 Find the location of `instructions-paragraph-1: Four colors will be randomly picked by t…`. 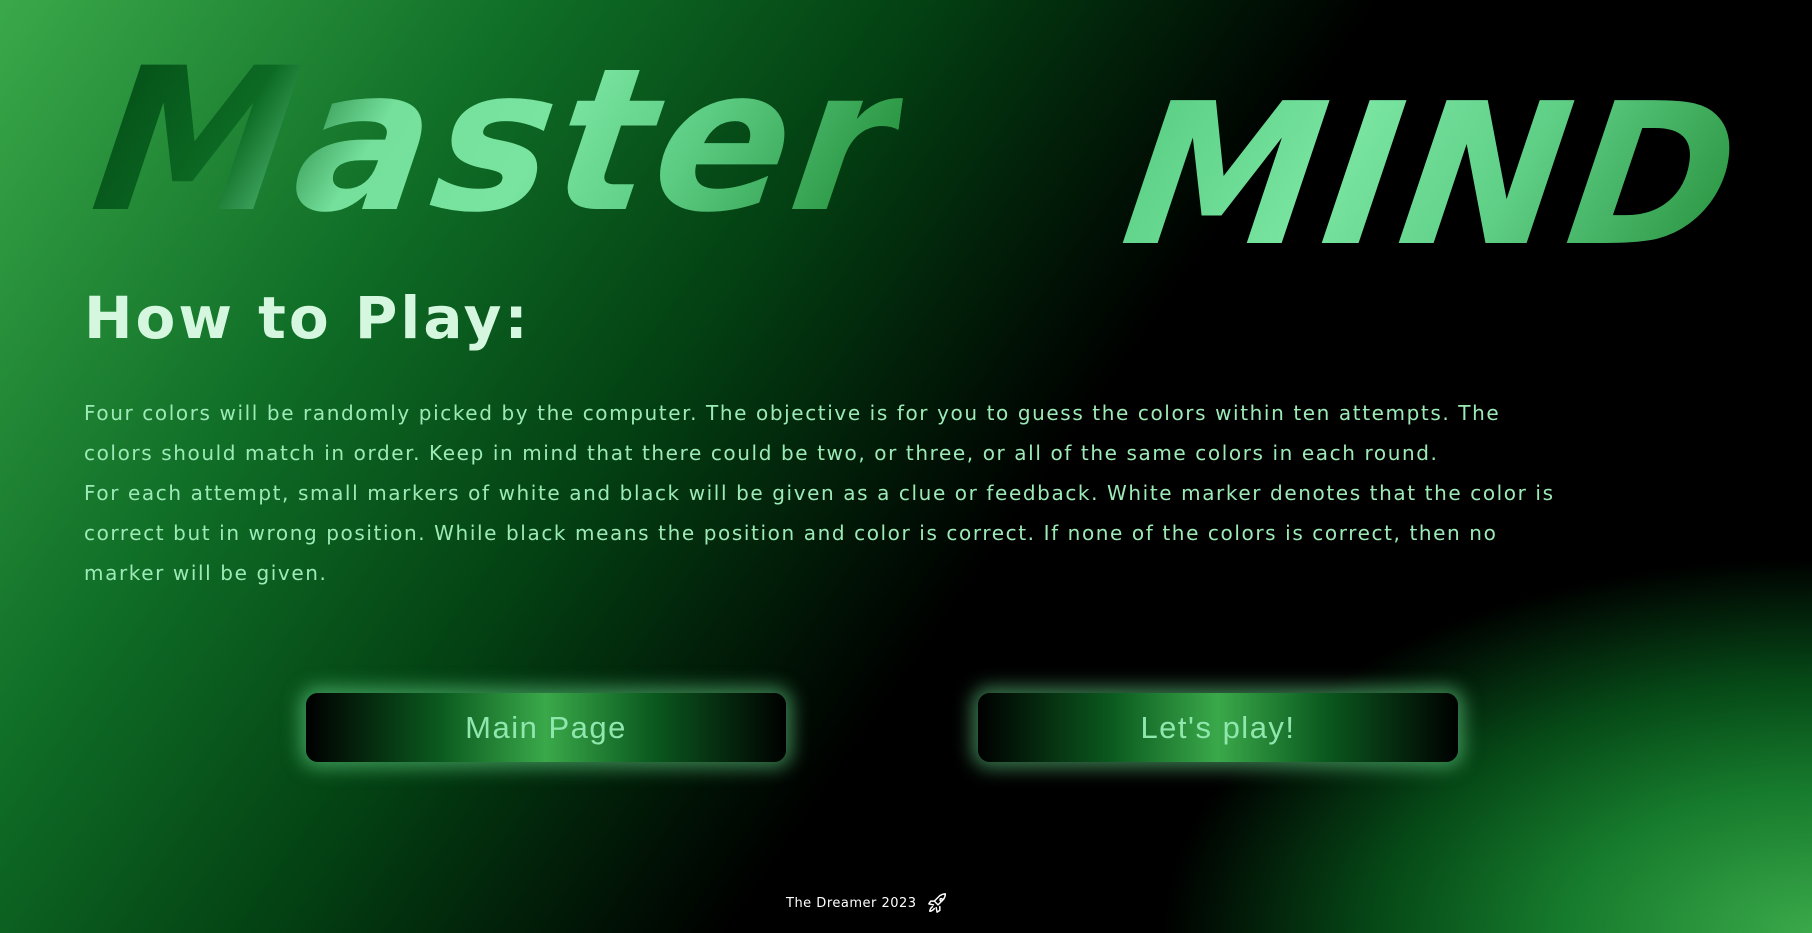

instructions-paragraph-1: Four colors will be randomly picked by t… is located at coordinates (792, 433).